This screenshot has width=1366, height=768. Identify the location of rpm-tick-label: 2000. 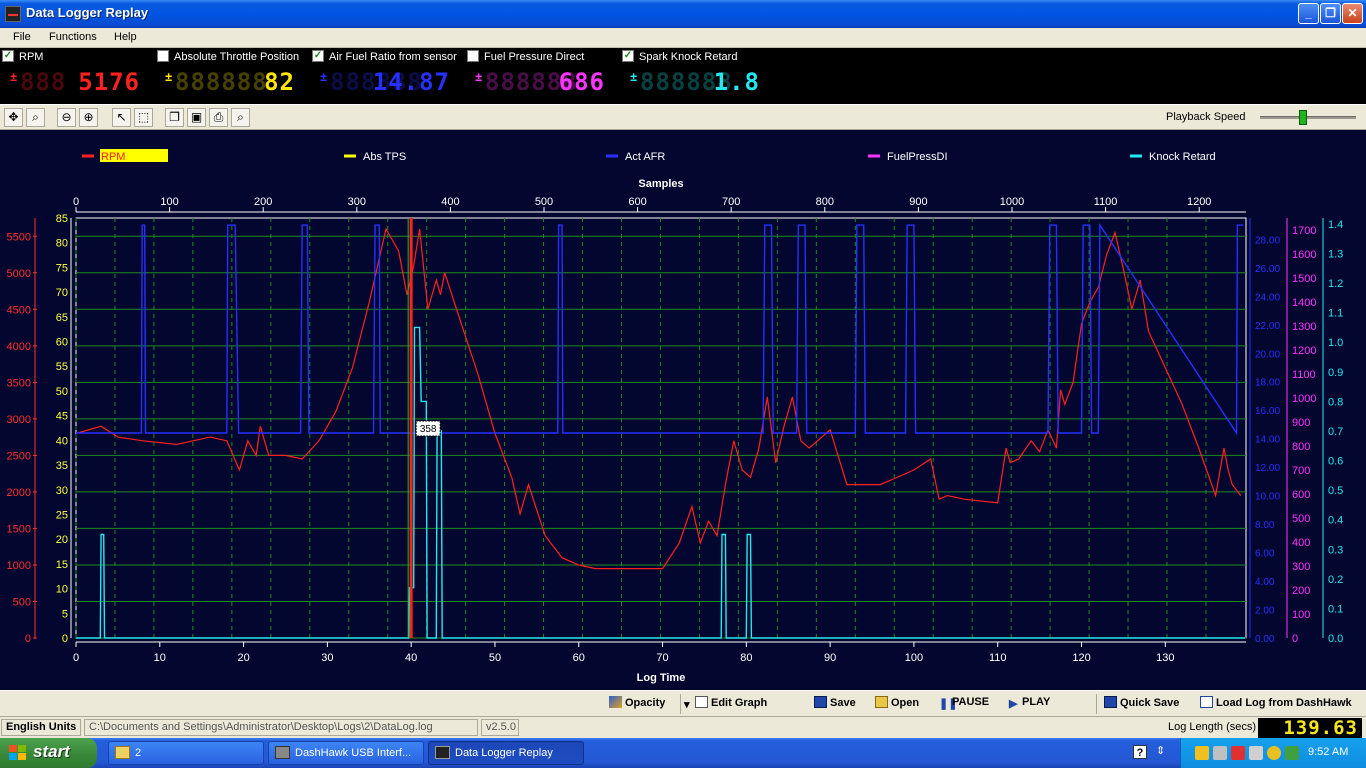
(19, 493).